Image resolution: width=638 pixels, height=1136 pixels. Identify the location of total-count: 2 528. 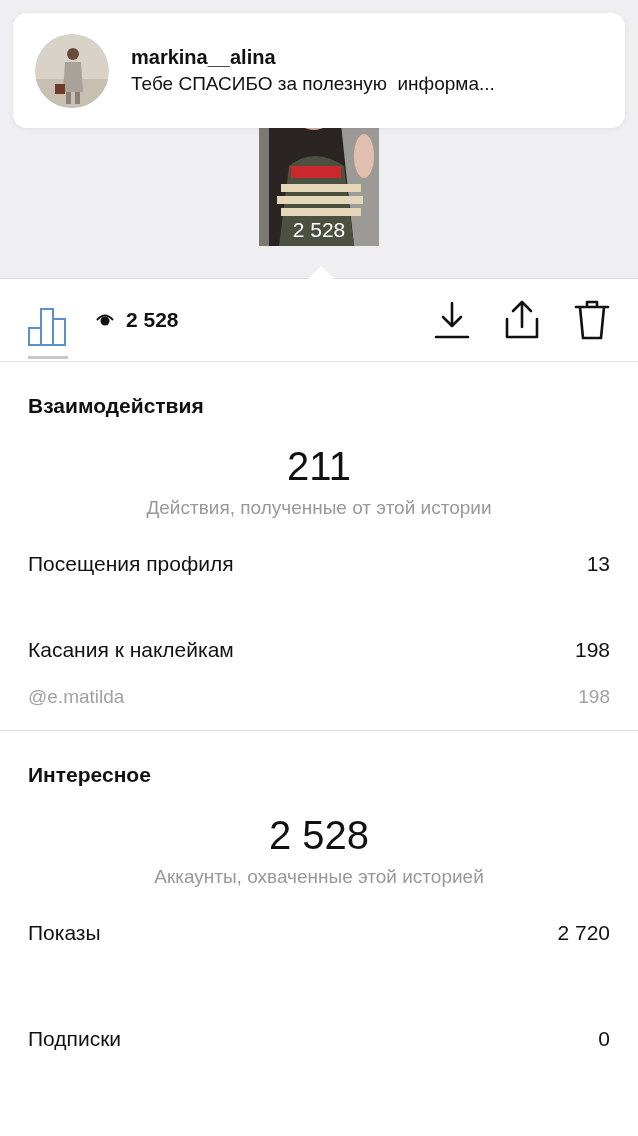
(319, 835).